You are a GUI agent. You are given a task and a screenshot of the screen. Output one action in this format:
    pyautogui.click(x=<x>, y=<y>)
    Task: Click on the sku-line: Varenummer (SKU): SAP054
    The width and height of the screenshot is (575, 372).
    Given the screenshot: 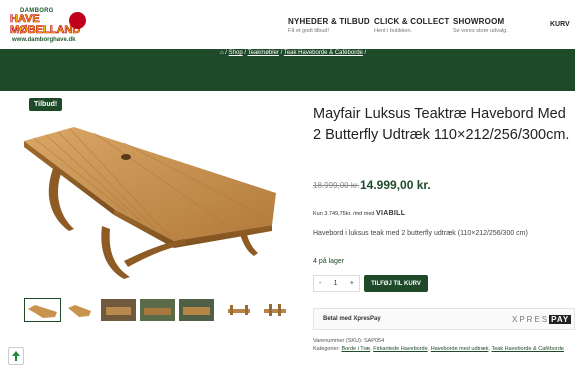 What is the action you would take?
    pyautogui.click(x=444, y=341)
    